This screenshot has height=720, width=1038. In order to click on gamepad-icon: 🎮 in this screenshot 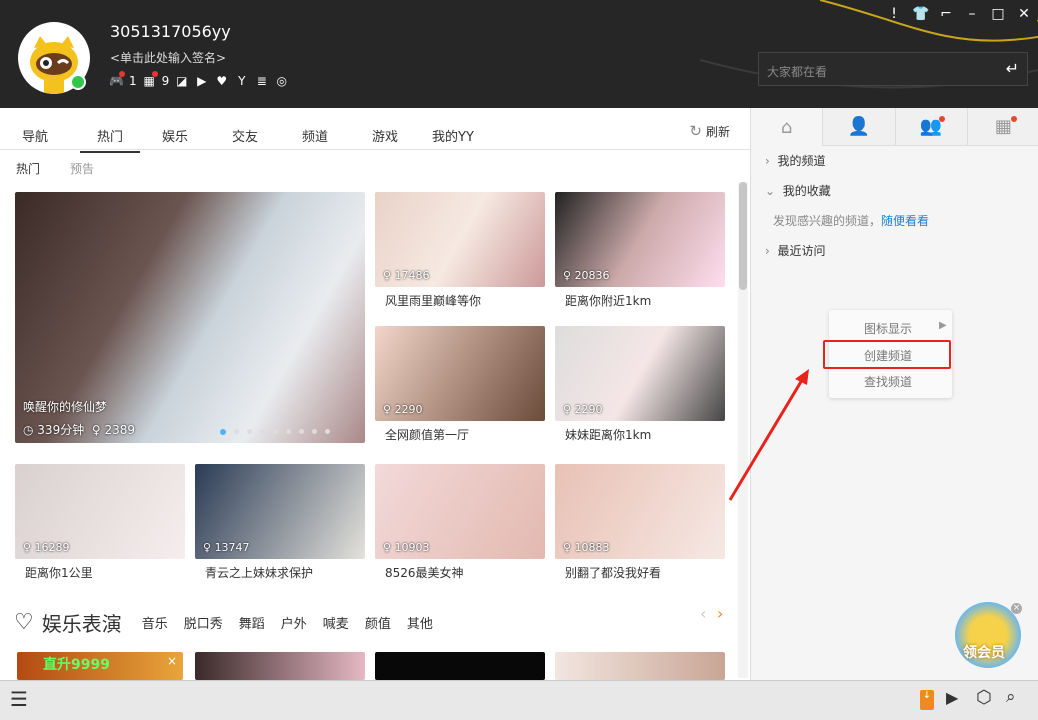, I will do `click(117, 79)`.